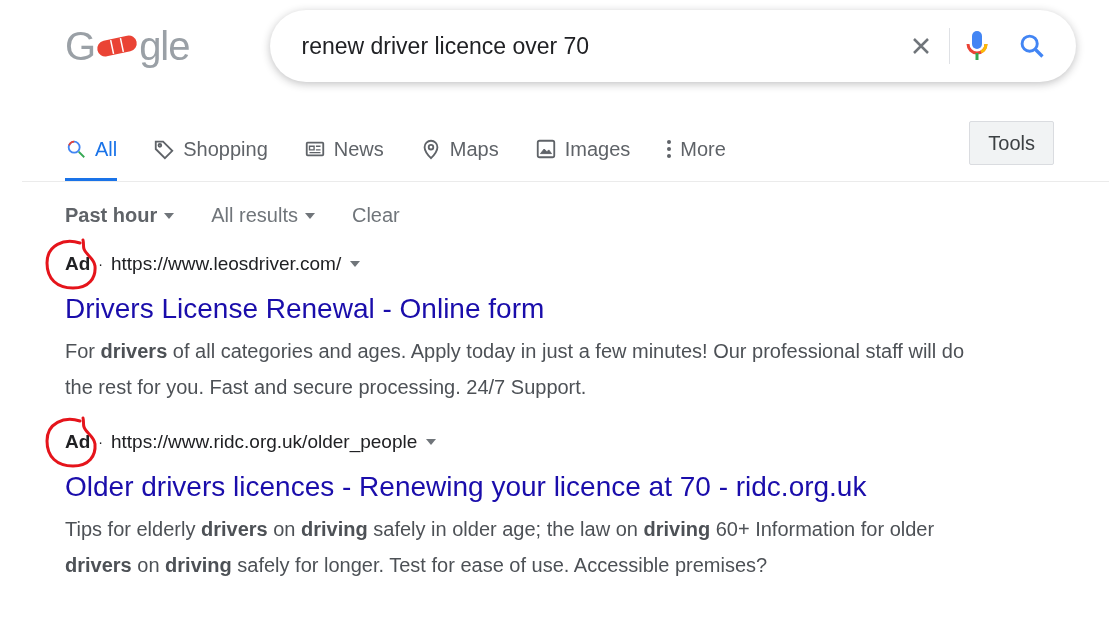  I want to click on voice-search-button, so click(976, 46).